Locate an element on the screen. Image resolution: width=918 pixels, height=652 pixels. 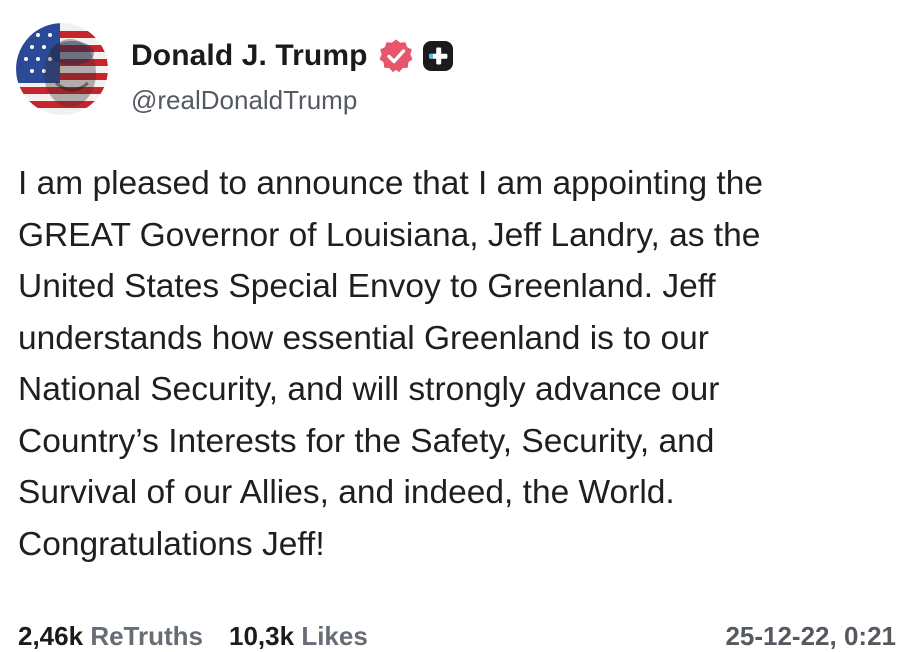
likes-stat: 10,3k Likes is located at coordinates (298, 636).